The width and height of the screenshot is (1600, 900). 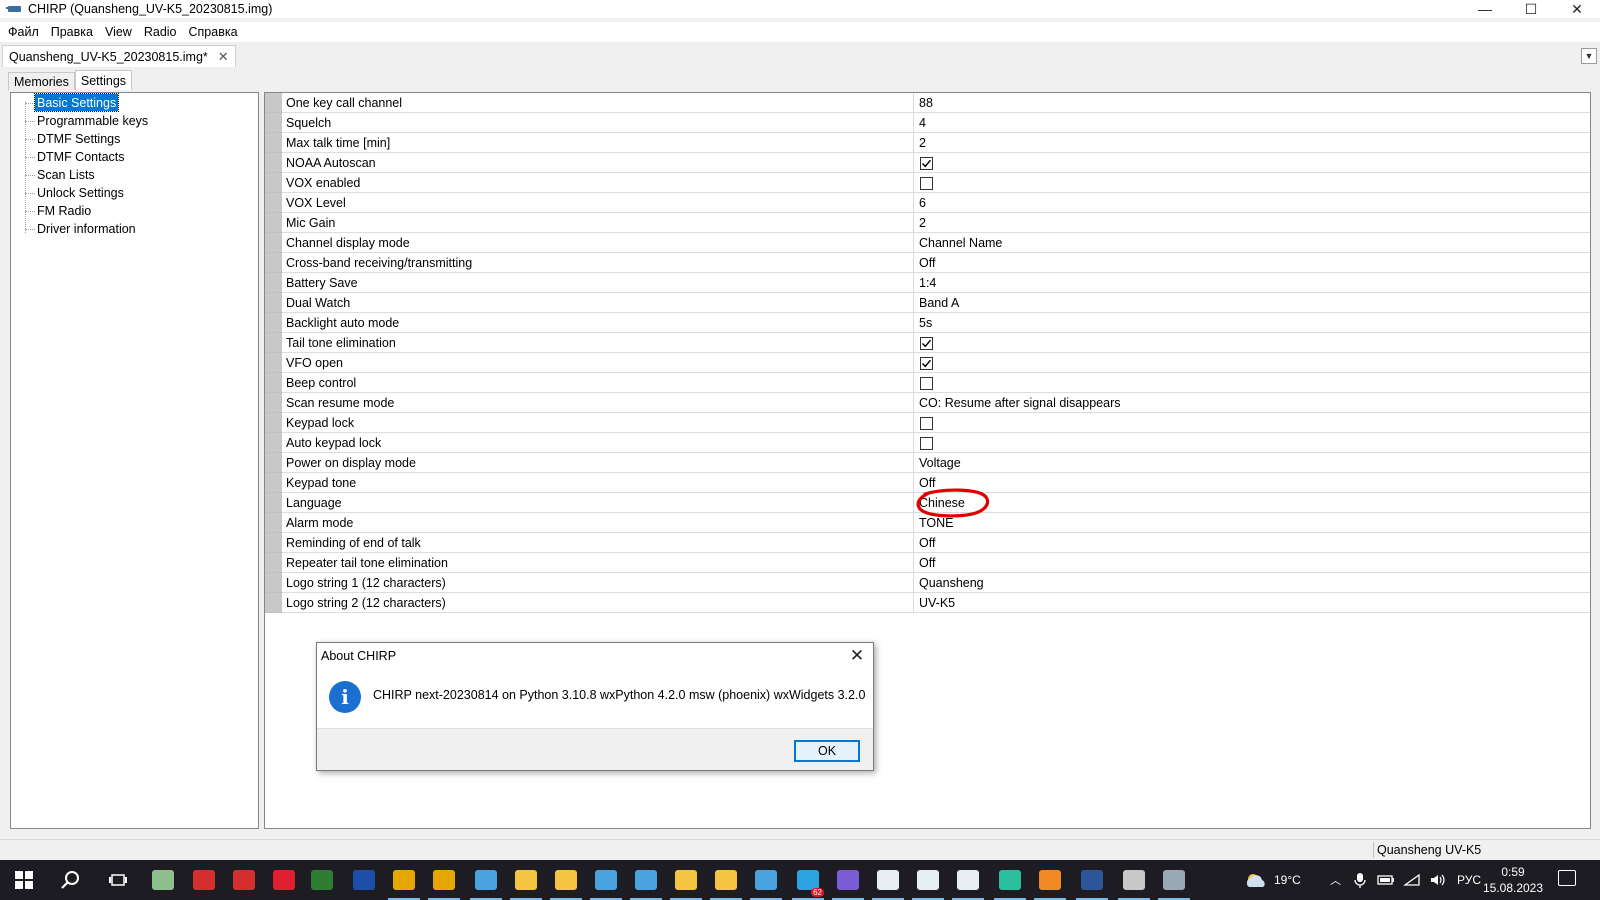 I want to click on menu-help: Справка, so click(x=213, y=32).